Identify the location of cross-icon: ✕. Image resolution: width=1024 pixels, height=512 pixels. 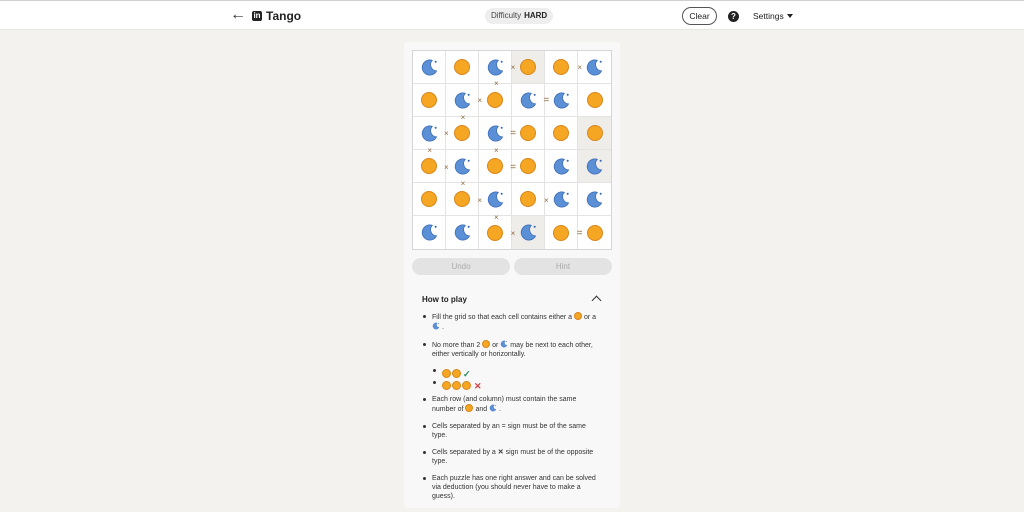
(478, 386).